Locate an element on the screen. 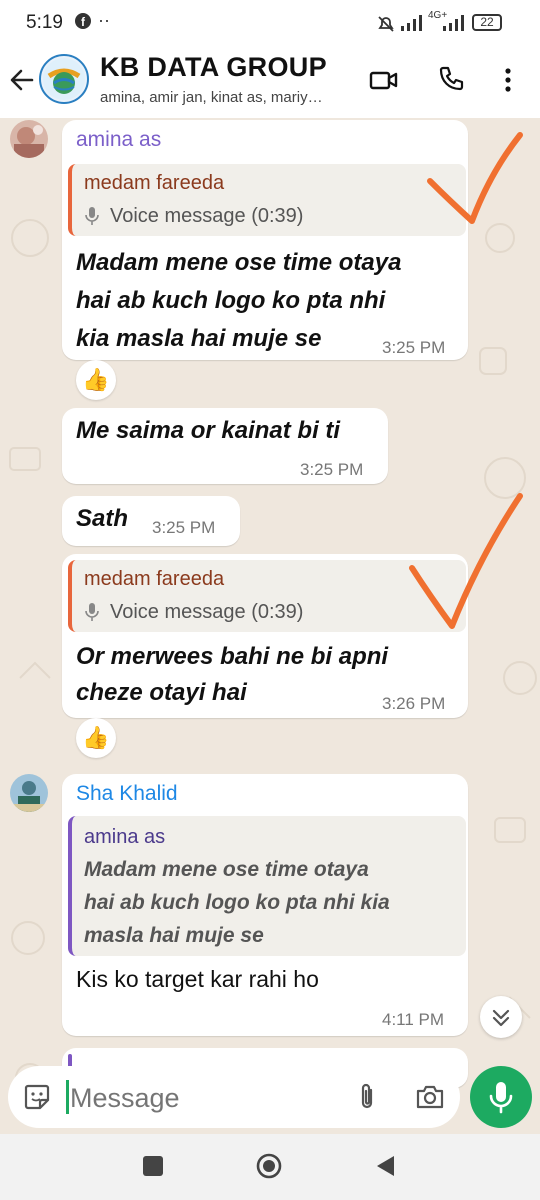  battery-icon: 22 is located at coordinates (487, 22).